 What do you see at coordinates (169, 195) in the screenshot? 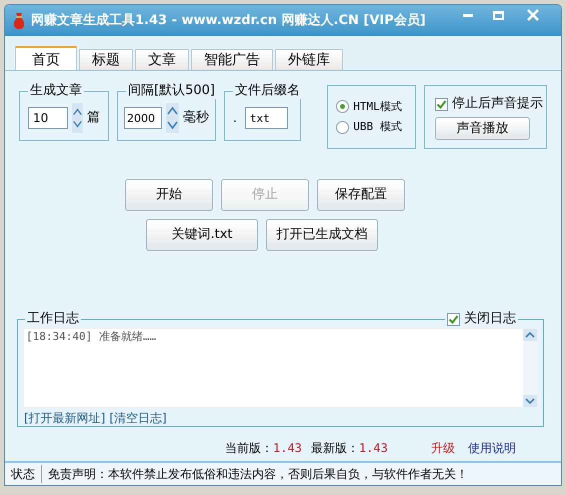
I see `action-button: 开始` at bounding box center [169, 195].